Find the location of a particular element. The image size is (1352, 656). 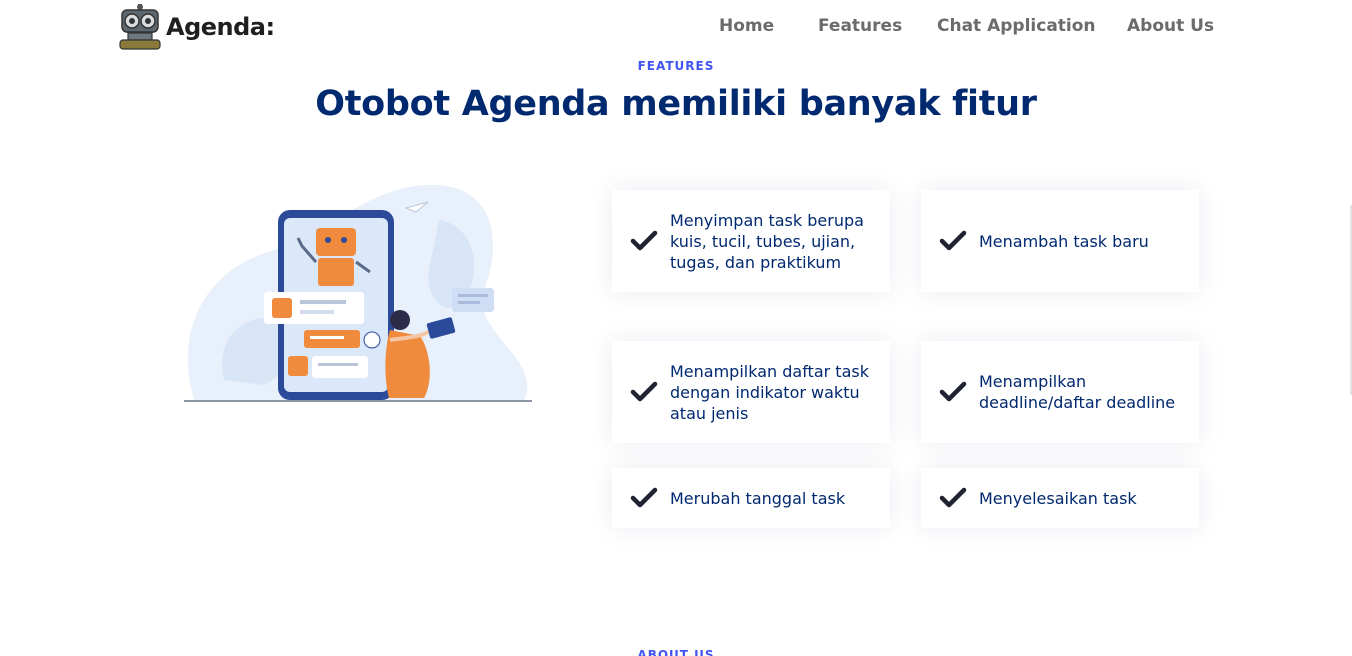

feature-card: Merubah tanggal task is located at coordinates (751, 498).